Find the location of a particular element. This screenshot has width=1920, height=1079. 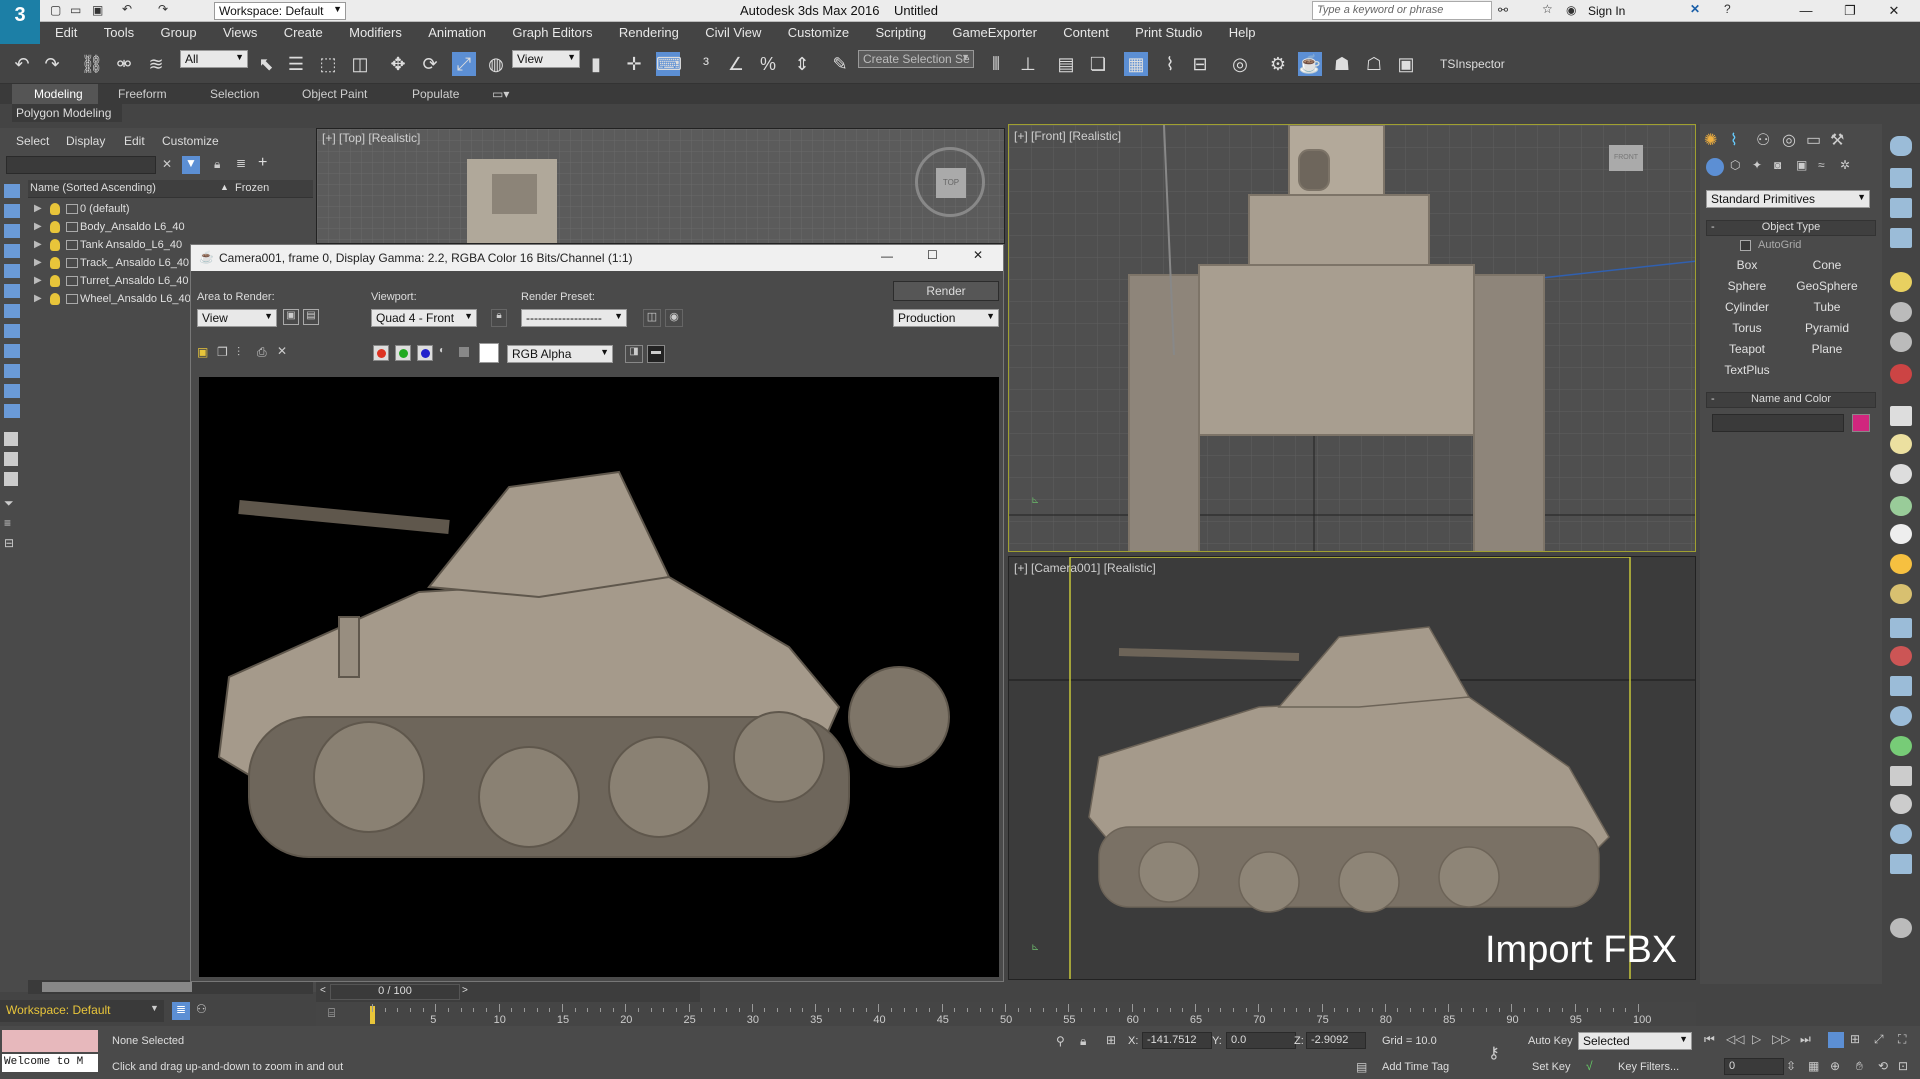

percent-snap-icon: % is located at coordinates (768, 64).